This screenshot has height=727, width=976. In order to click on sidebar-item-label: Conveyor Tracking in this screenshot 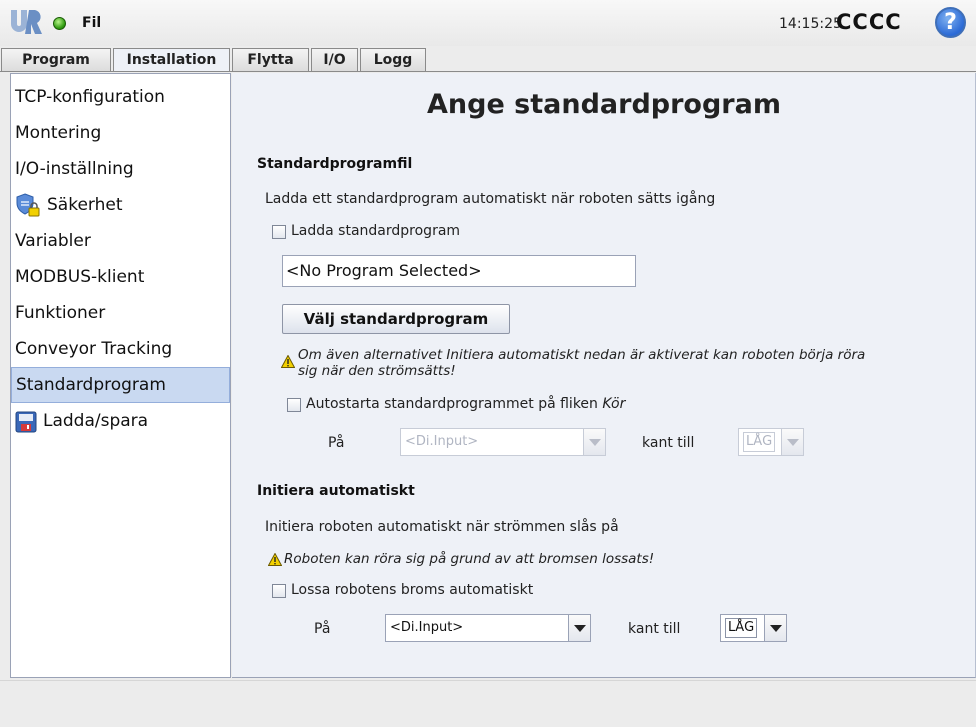, I will do `click(94, 349)`.